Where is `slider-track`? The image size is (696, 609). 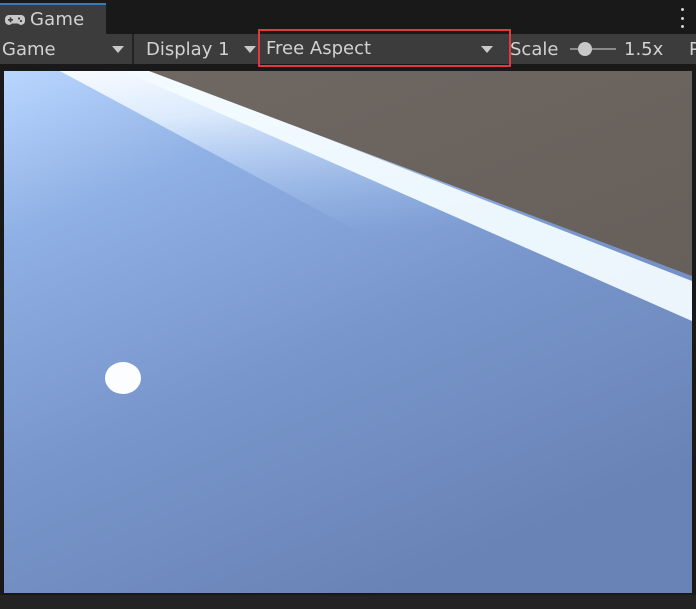 slider-track is located at coordinates (593, 49).